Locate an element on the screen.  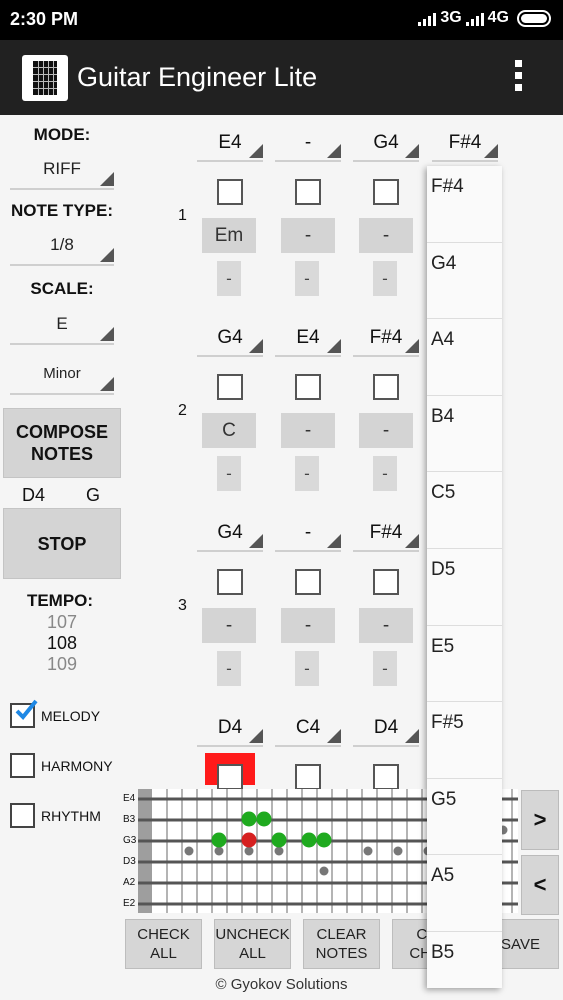
overflow-menu-icon is located at coordinates (518, 78).